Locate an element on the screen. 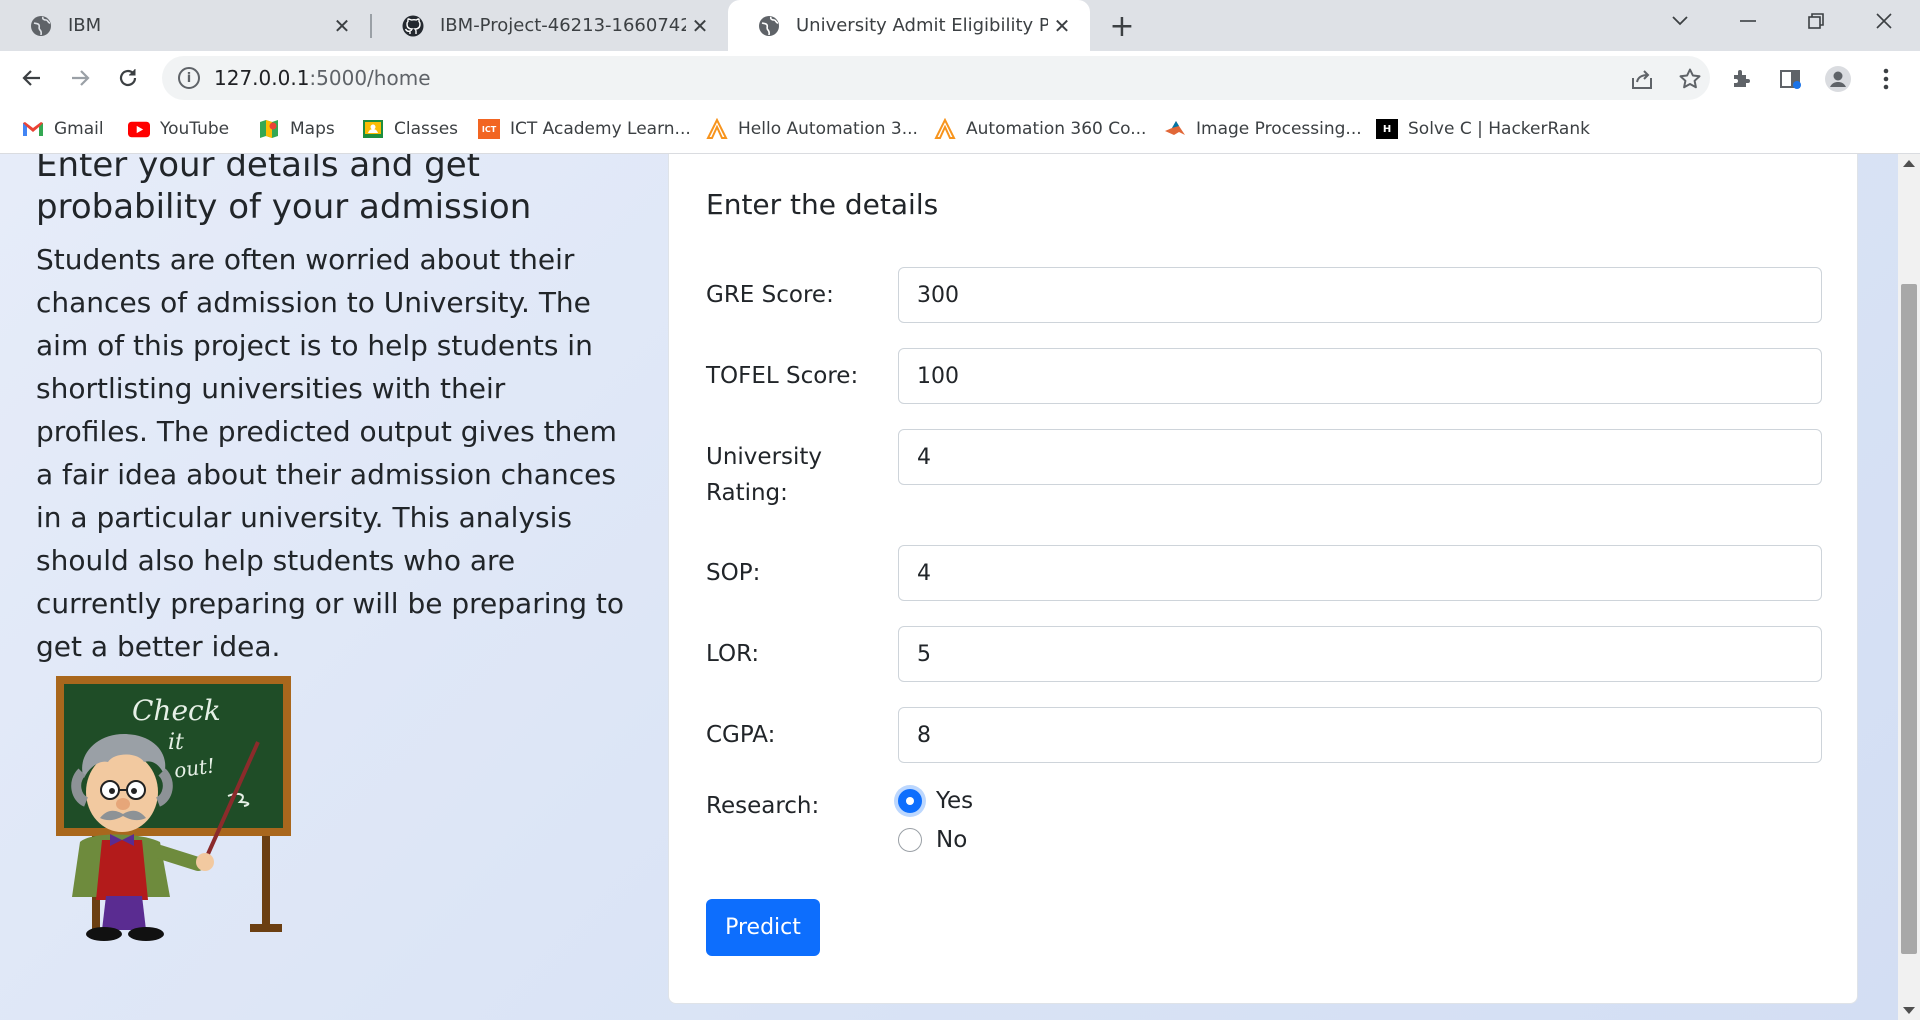  lor-input is located at coordinates (1360, 654).